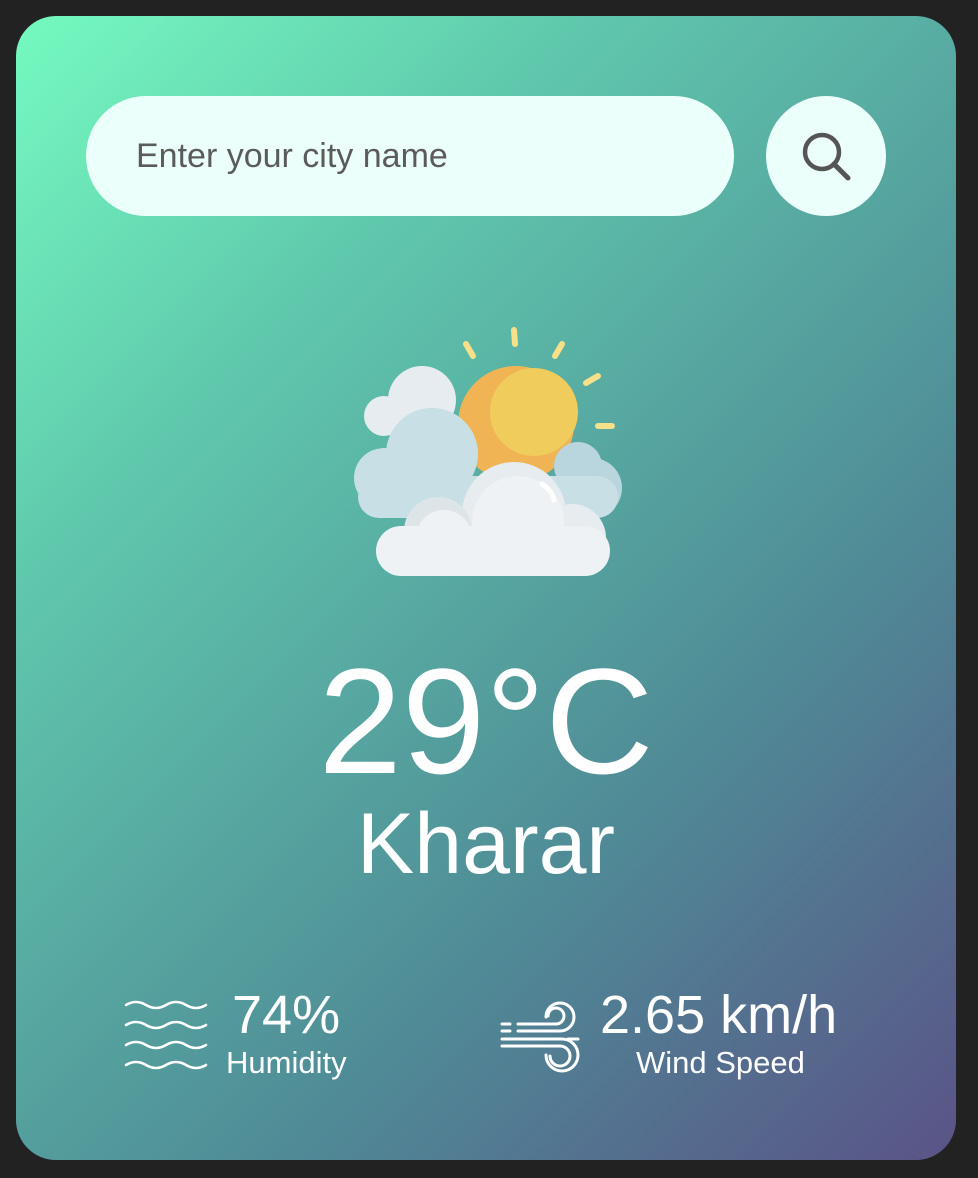  What do you see at coordinates (166, 1035) in the screenshot?
I see `humidity-waves-icon` at bounding box center [166, 1035].